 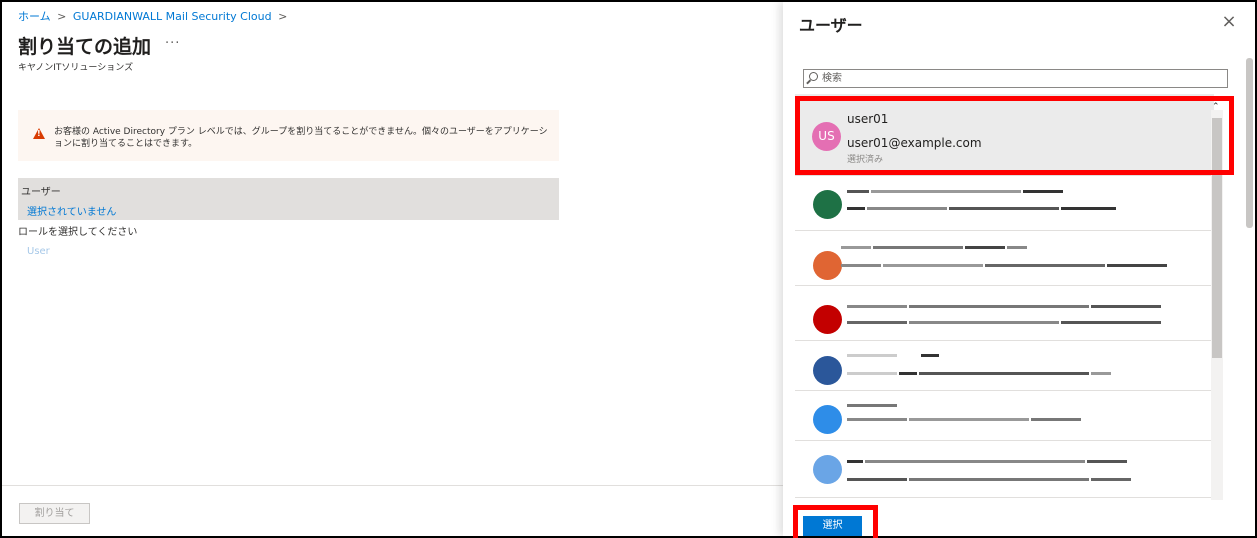 I want to click on search-icon, so click(x=813, y=76).